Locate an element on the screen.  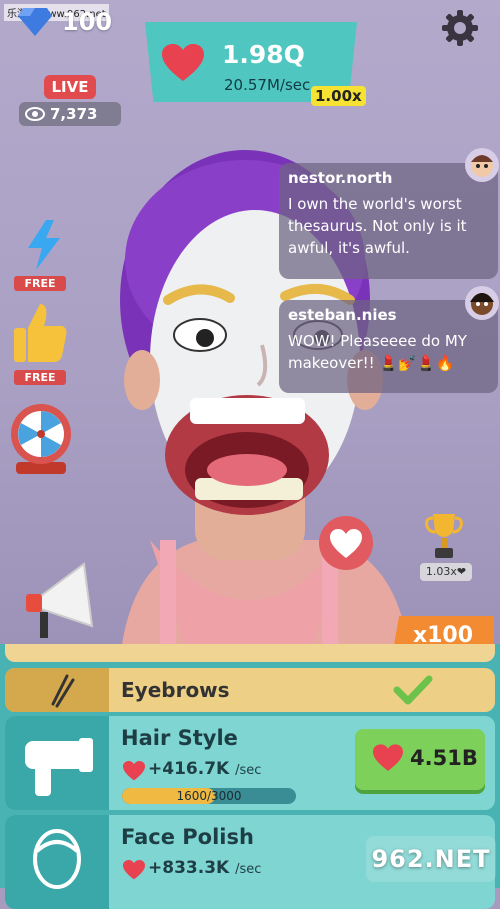
chat-username: nestor.north is located at coordinates (340, 178).